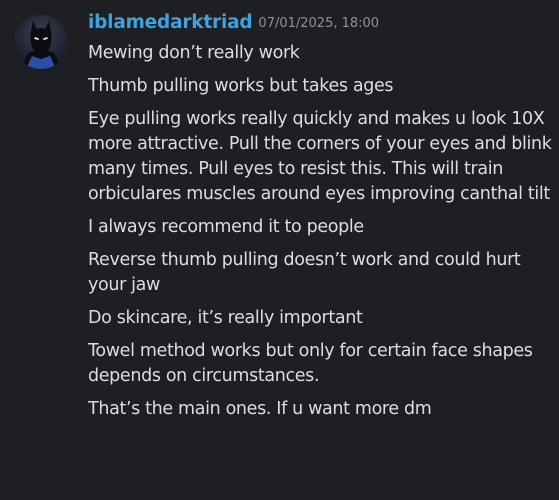  I want to click on message-text: I always recommend it to people, so click(226, 227).